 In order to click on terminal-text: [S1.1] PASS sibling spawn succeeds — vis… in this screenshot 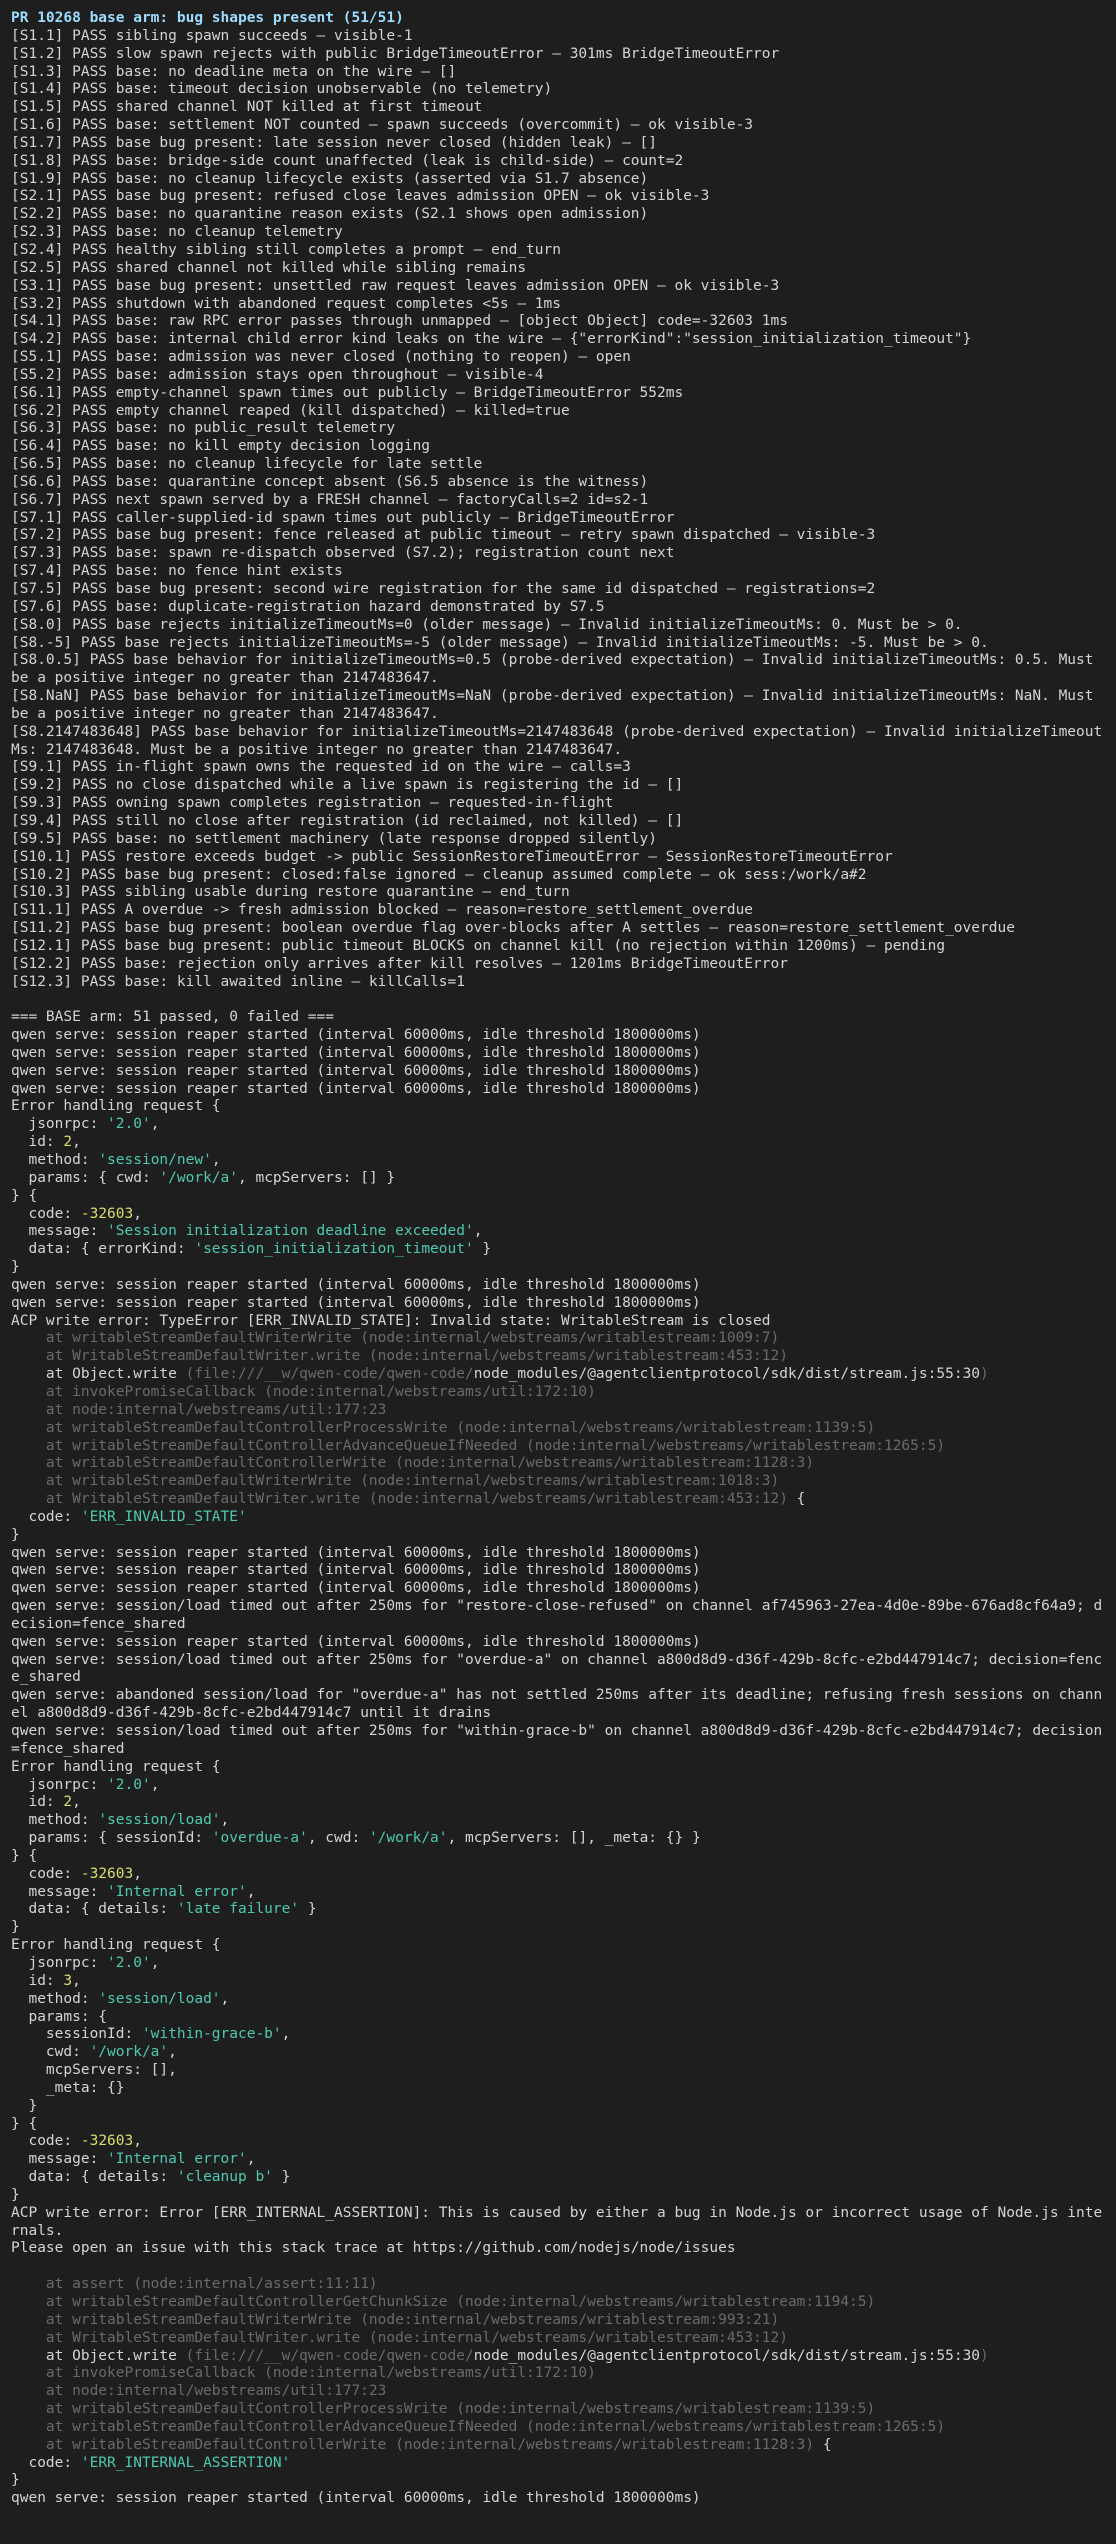, I will do `click(212, 35)`.